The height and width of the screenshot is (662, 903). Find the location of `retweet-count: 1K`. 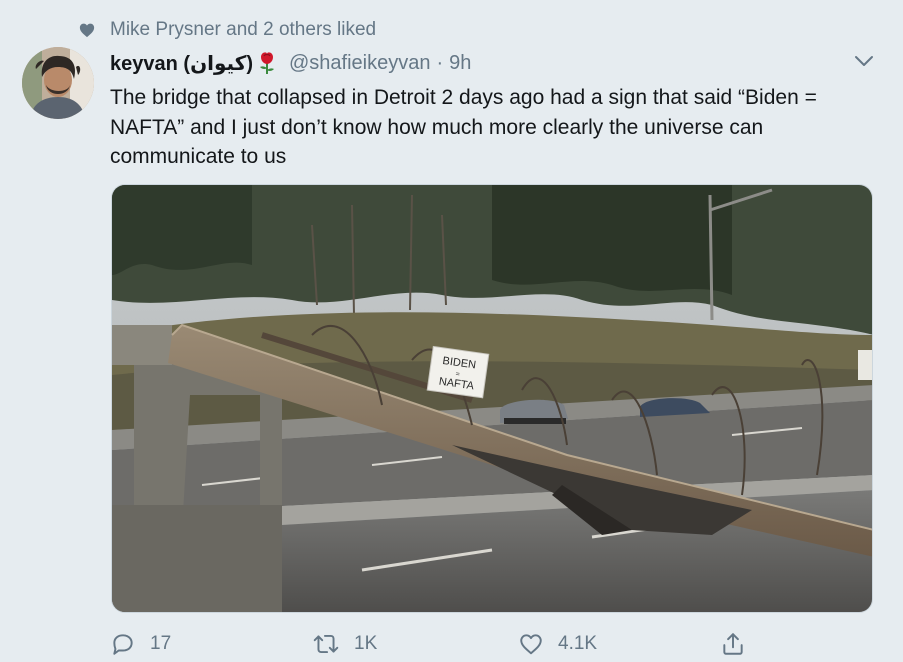

retweet-count: 1K is located at coordinates (366, 643).